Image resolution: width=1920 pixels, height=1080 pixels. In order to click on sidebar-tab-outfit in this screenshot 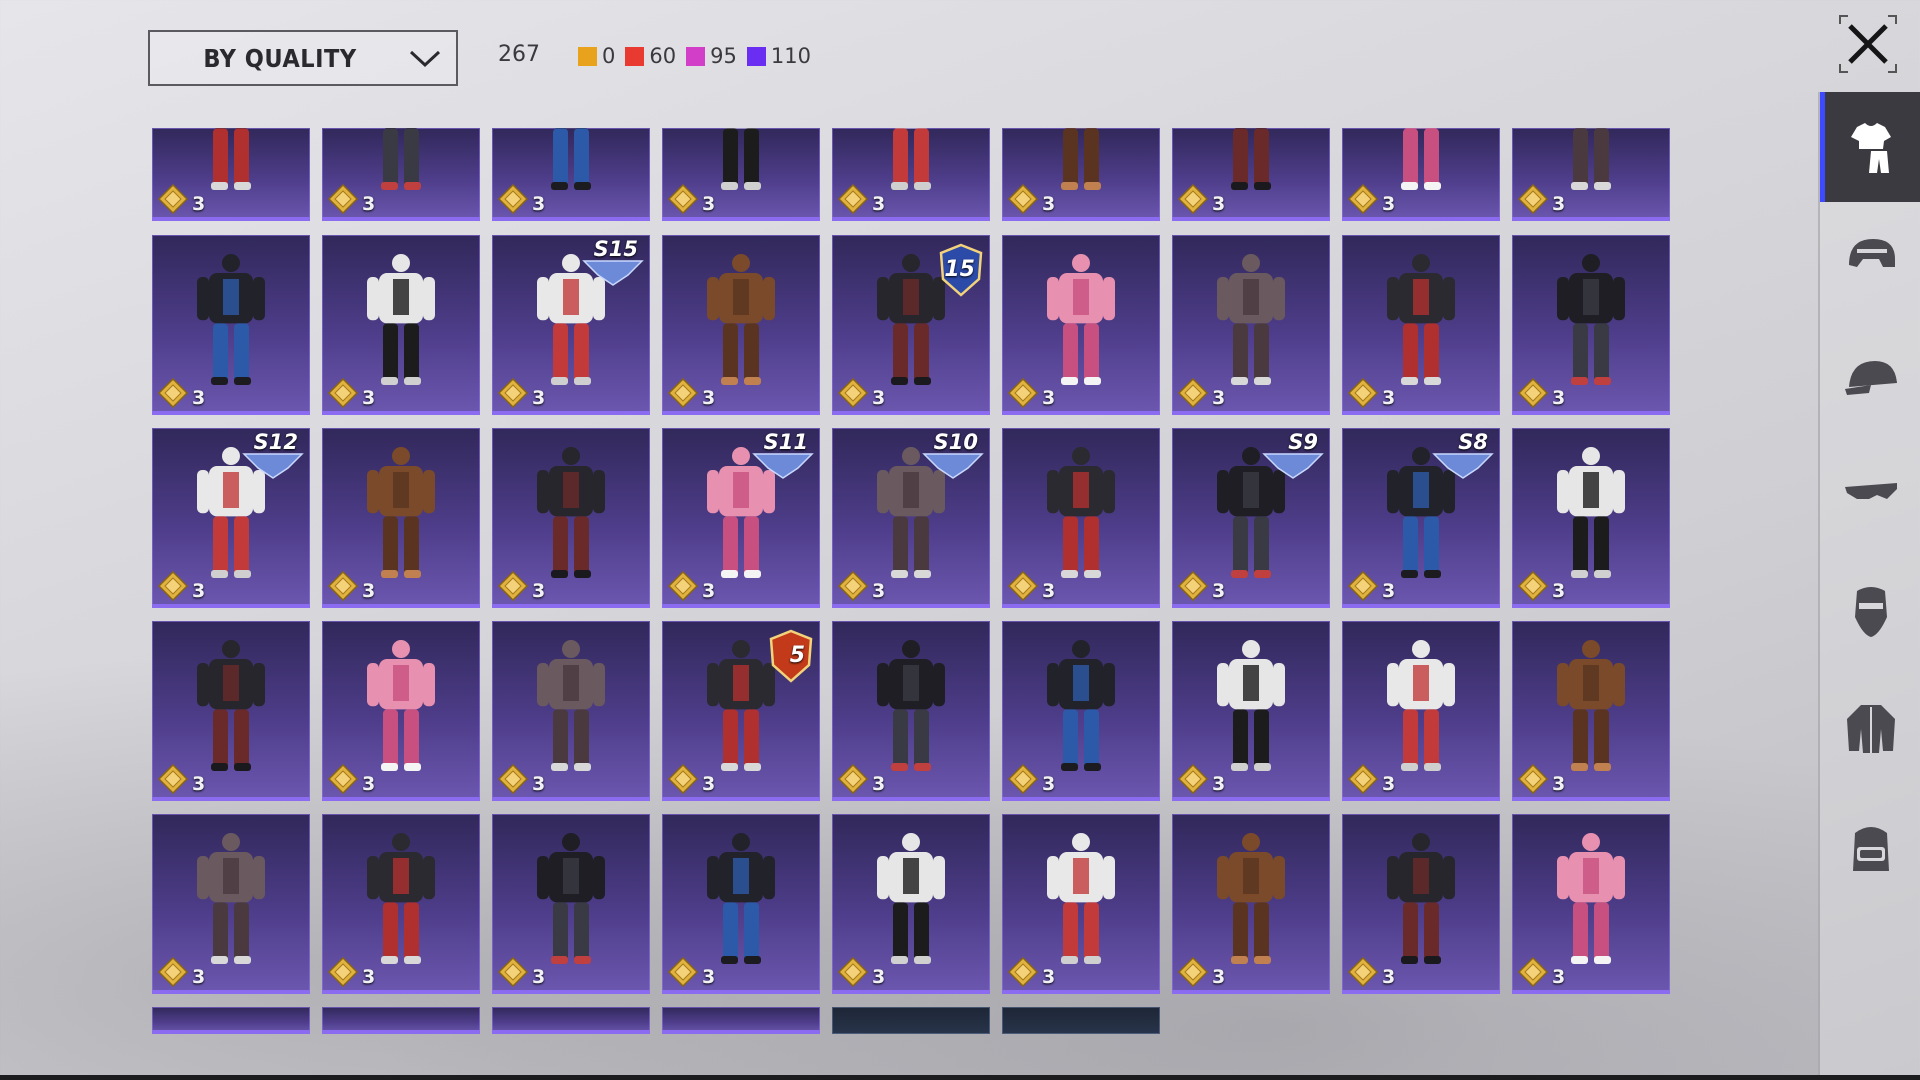, I will do `click(1870, 147)`.